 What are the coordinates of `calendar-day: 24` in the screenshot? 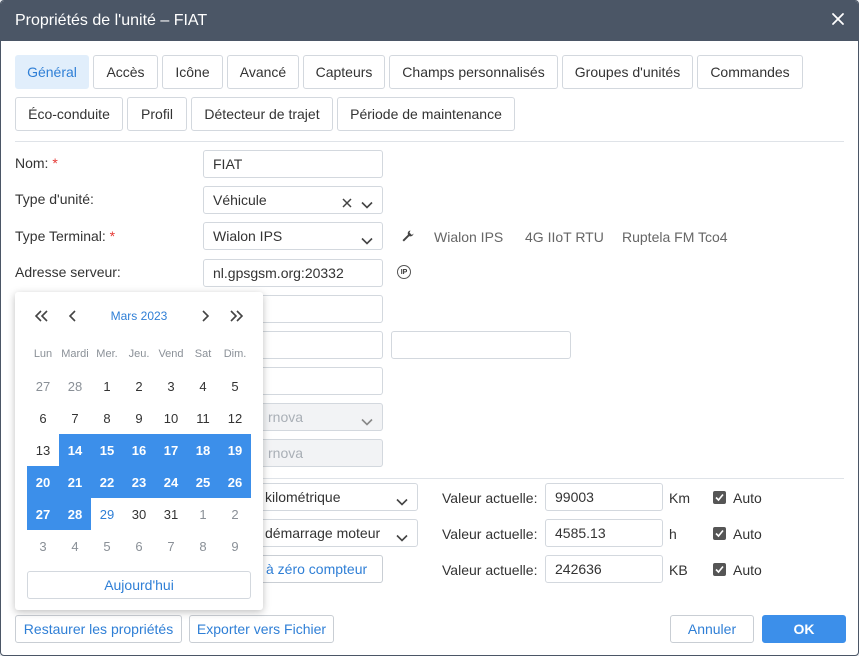 It's located at (171, 482).